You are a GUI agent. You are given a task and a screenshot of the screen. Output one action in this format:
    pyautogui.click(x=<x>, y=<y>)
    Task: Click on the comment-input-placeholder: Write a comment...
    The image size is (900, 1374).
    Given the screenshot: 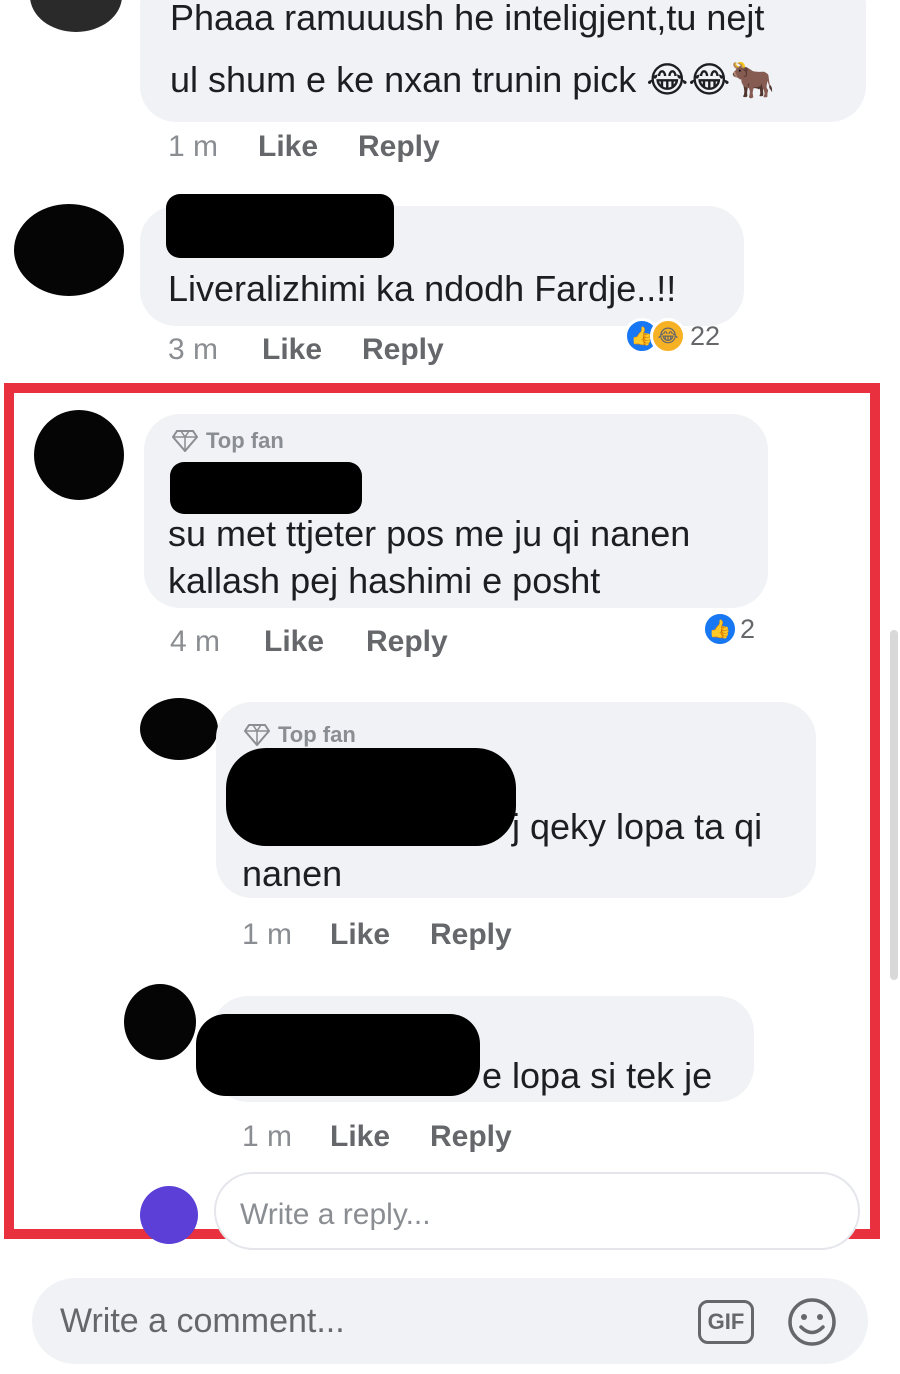 What is the action you would take?
    pyautogui.click(x=202, y=1321)
    